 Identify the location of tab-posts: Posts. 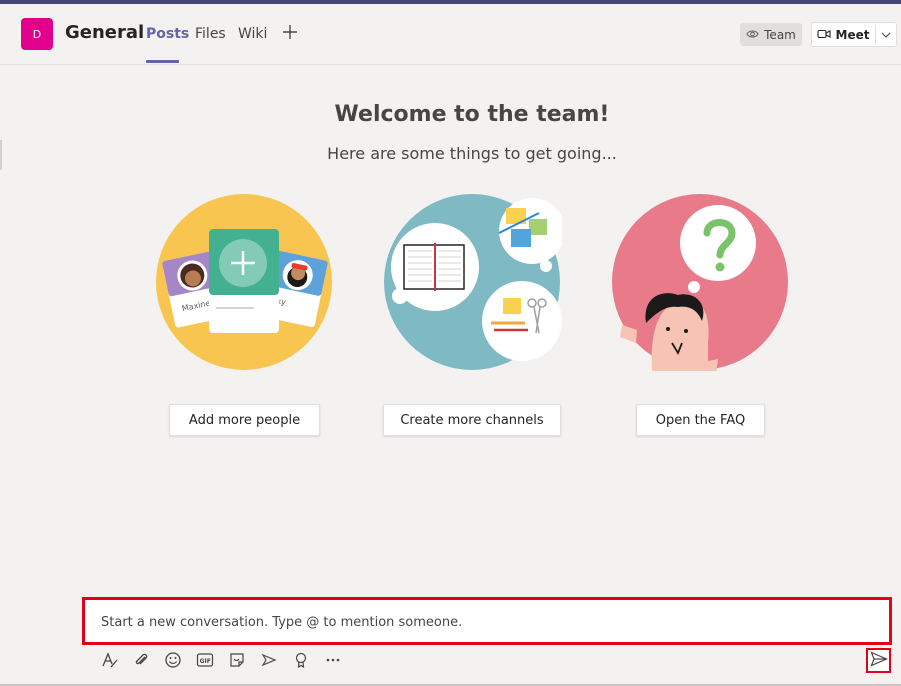
(167, 34).